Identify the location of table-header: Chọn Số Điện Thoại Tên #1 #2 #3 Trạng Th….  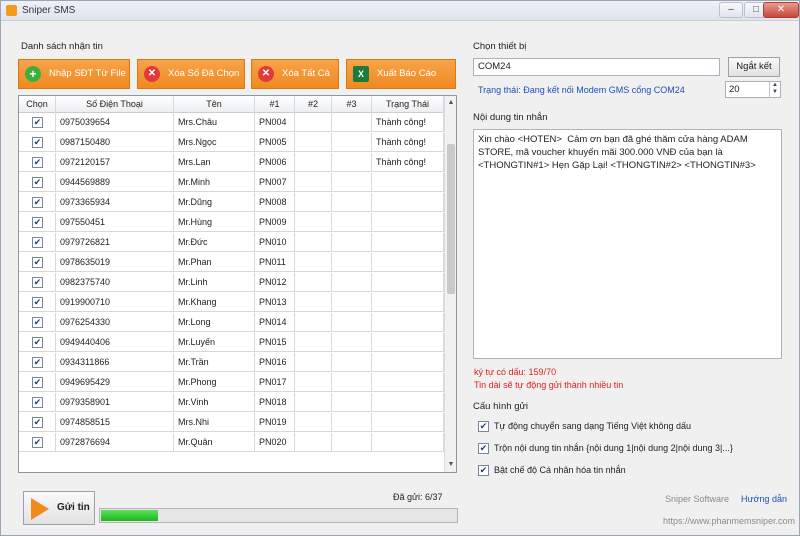
(231, 104).